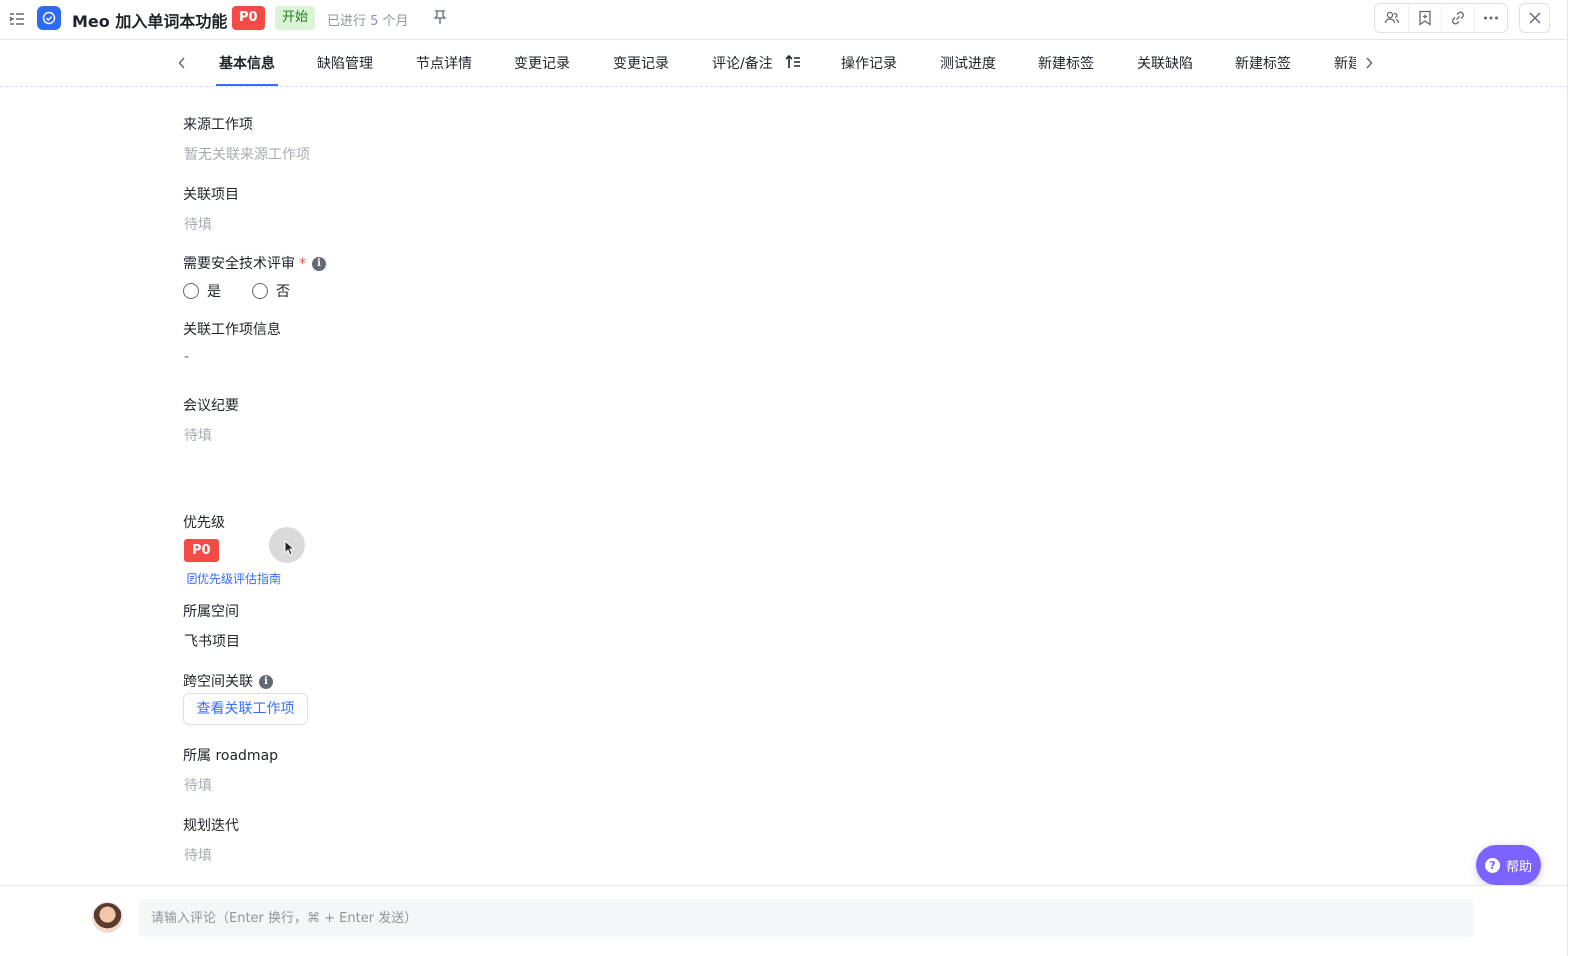 This screenshot has height=956, width=1576. I want to click on priority-guide-link: 优先级评估指南, so click(234, 578).